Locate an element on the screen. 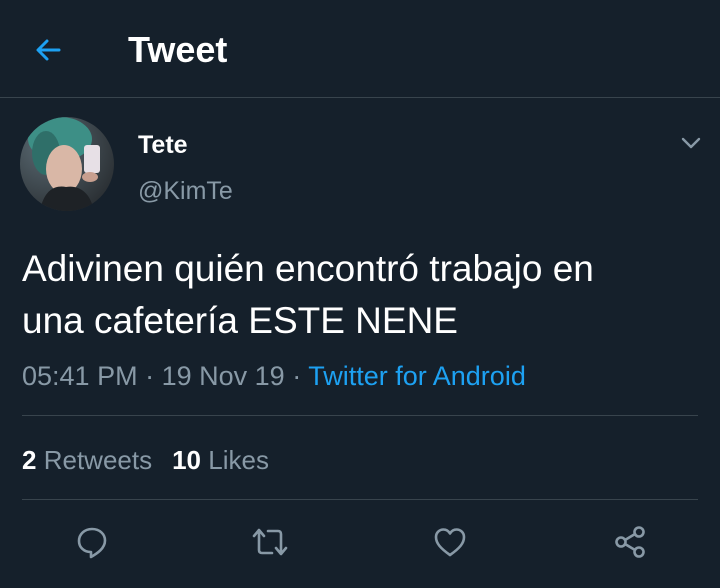  retweets-count: 2 is located at coordinates (29, 460).